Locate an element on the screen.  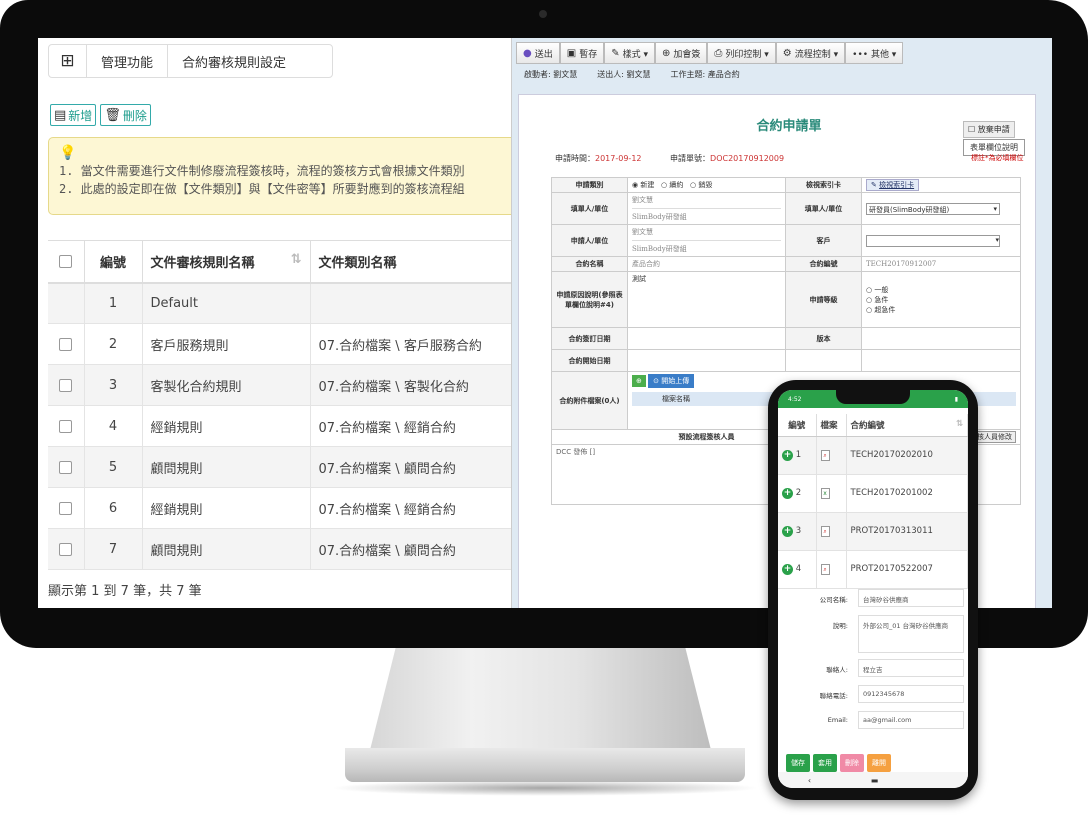
column-header-category: 文件類別名稱 is located at coordinates (410, 262).